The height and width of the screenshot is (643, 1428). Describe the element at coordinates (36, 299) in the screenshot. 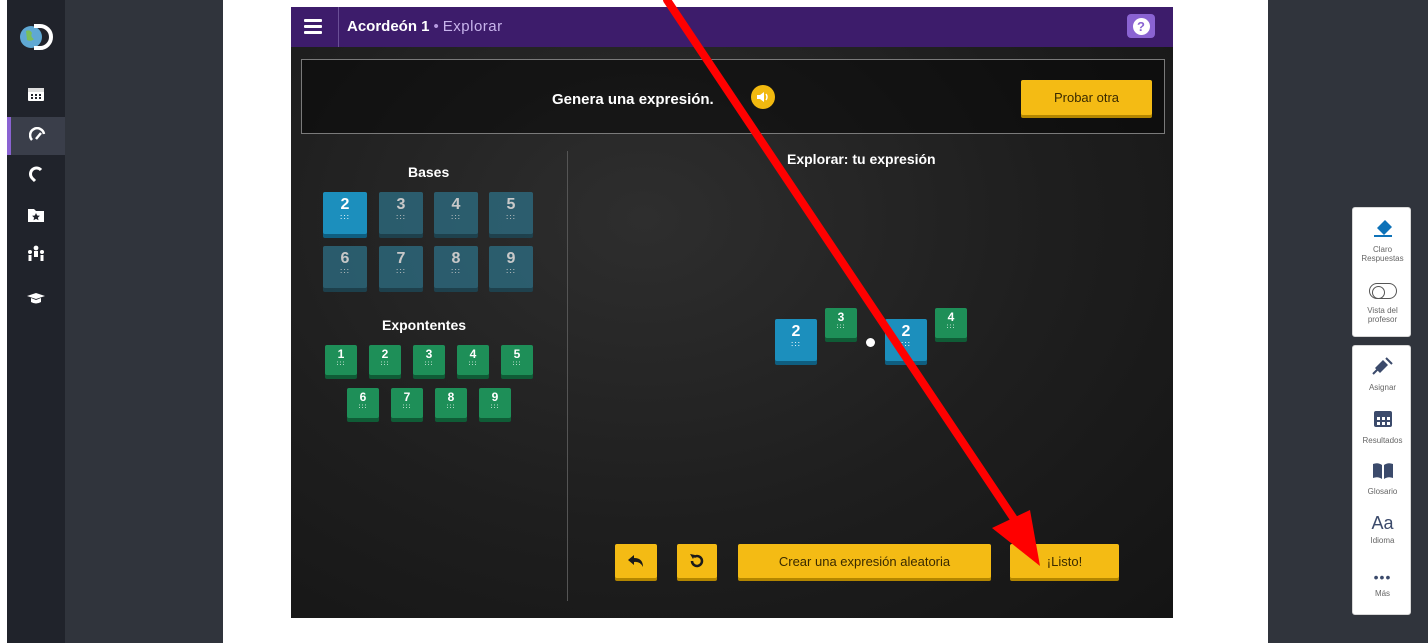

I see `graduation-cap-icon` at that location.